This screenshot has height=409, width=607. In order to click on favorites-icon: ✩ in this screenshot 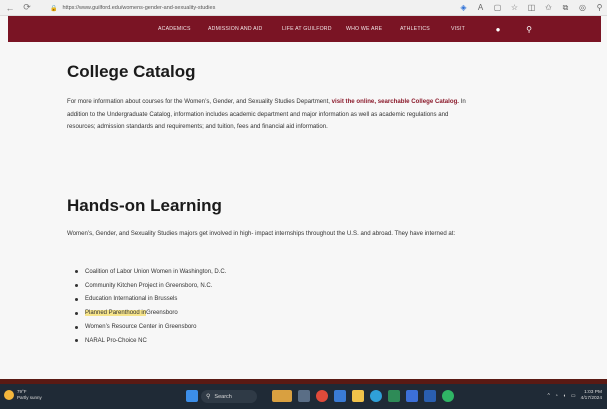, I will do `click(548, 7)`.